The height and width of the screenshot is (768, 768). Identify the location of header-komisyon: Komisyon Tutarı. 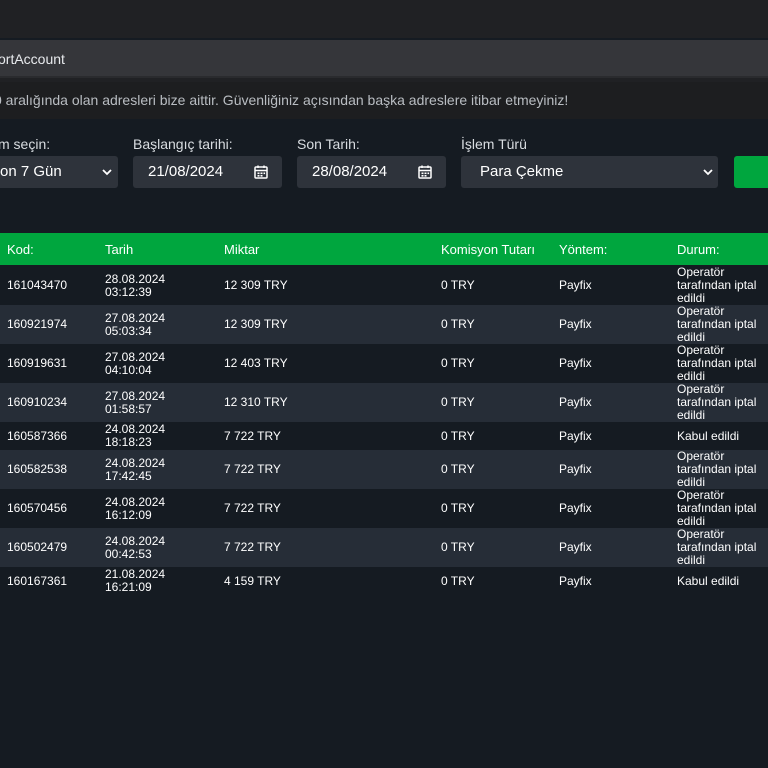
(488, 249).